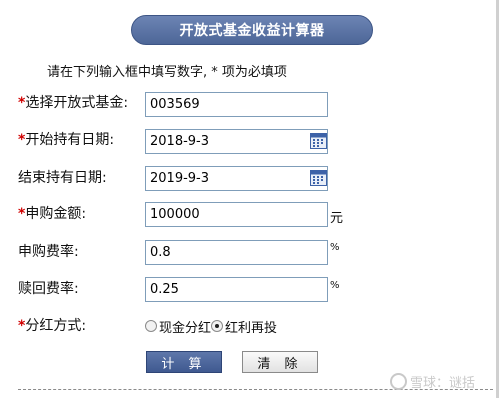  What do you see at coordinates (48, 252) in the screenshot?
I see `purchase-fee-label: 申购费率:` at bounding box center [48, 252].